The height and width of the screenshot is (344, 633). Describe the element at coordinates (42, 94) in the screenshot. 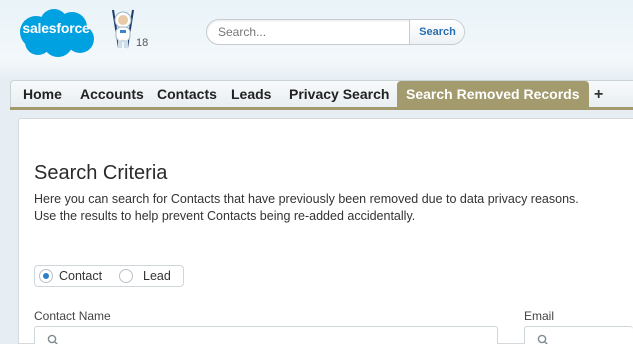

I see `tab-home: Home` at that location.